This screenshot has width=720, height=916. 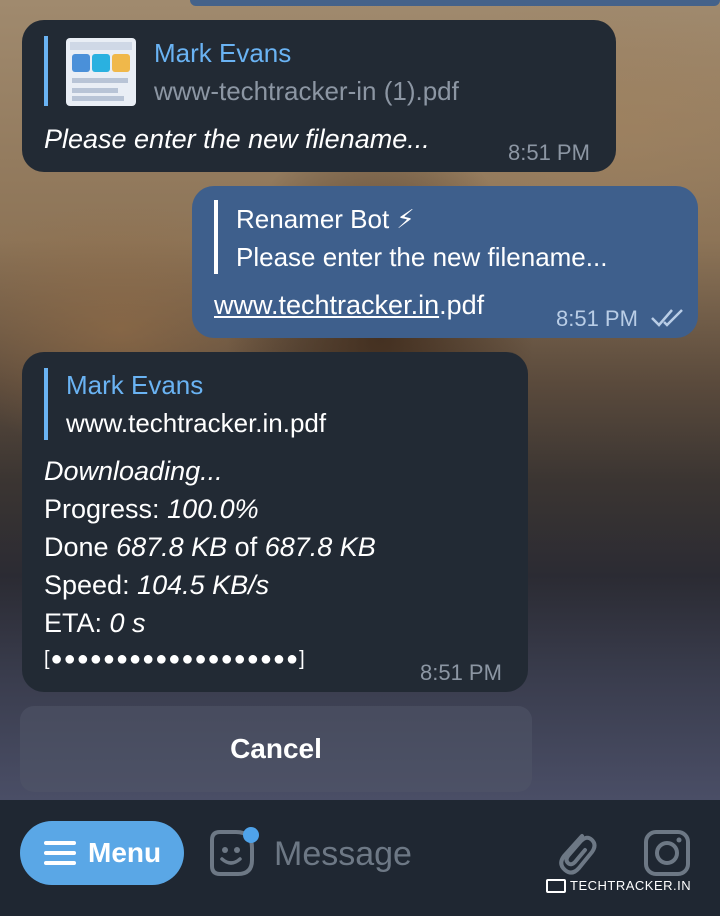 I want to click on done-line: Done 687.8 KB of 687.8 KB, so click(x=210, y=547).